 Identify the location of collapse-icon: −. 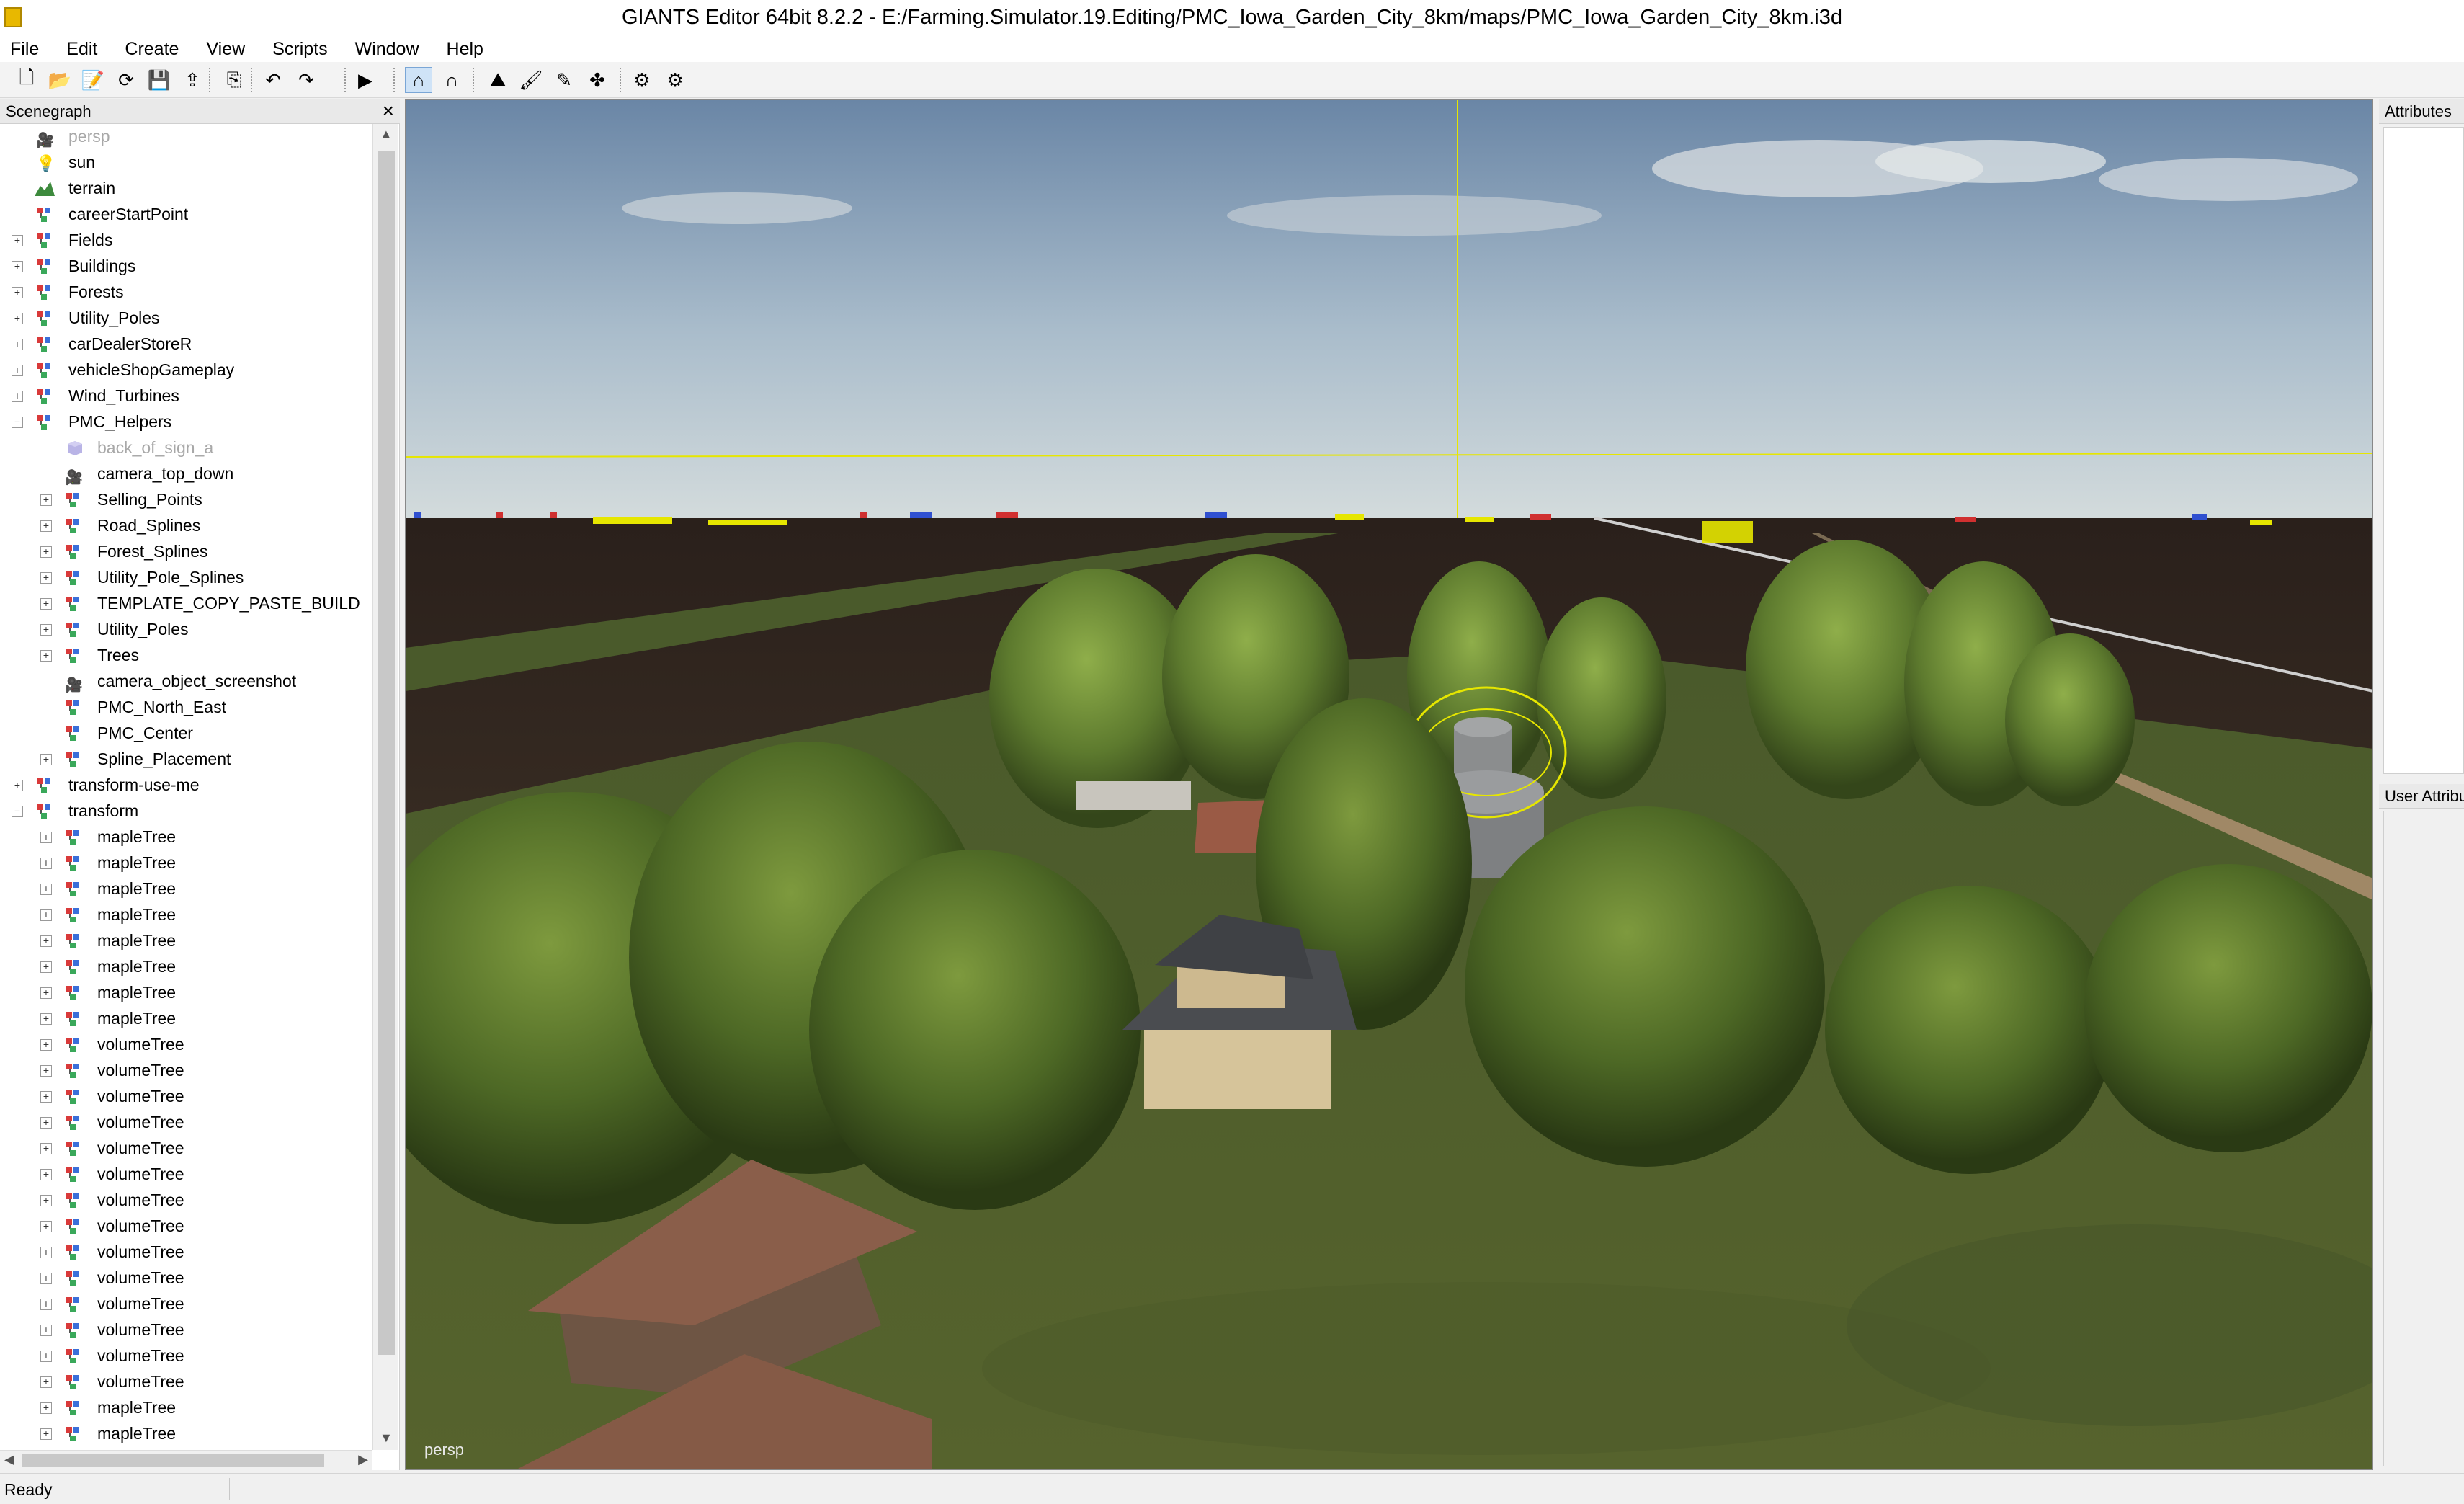
(17, 811).